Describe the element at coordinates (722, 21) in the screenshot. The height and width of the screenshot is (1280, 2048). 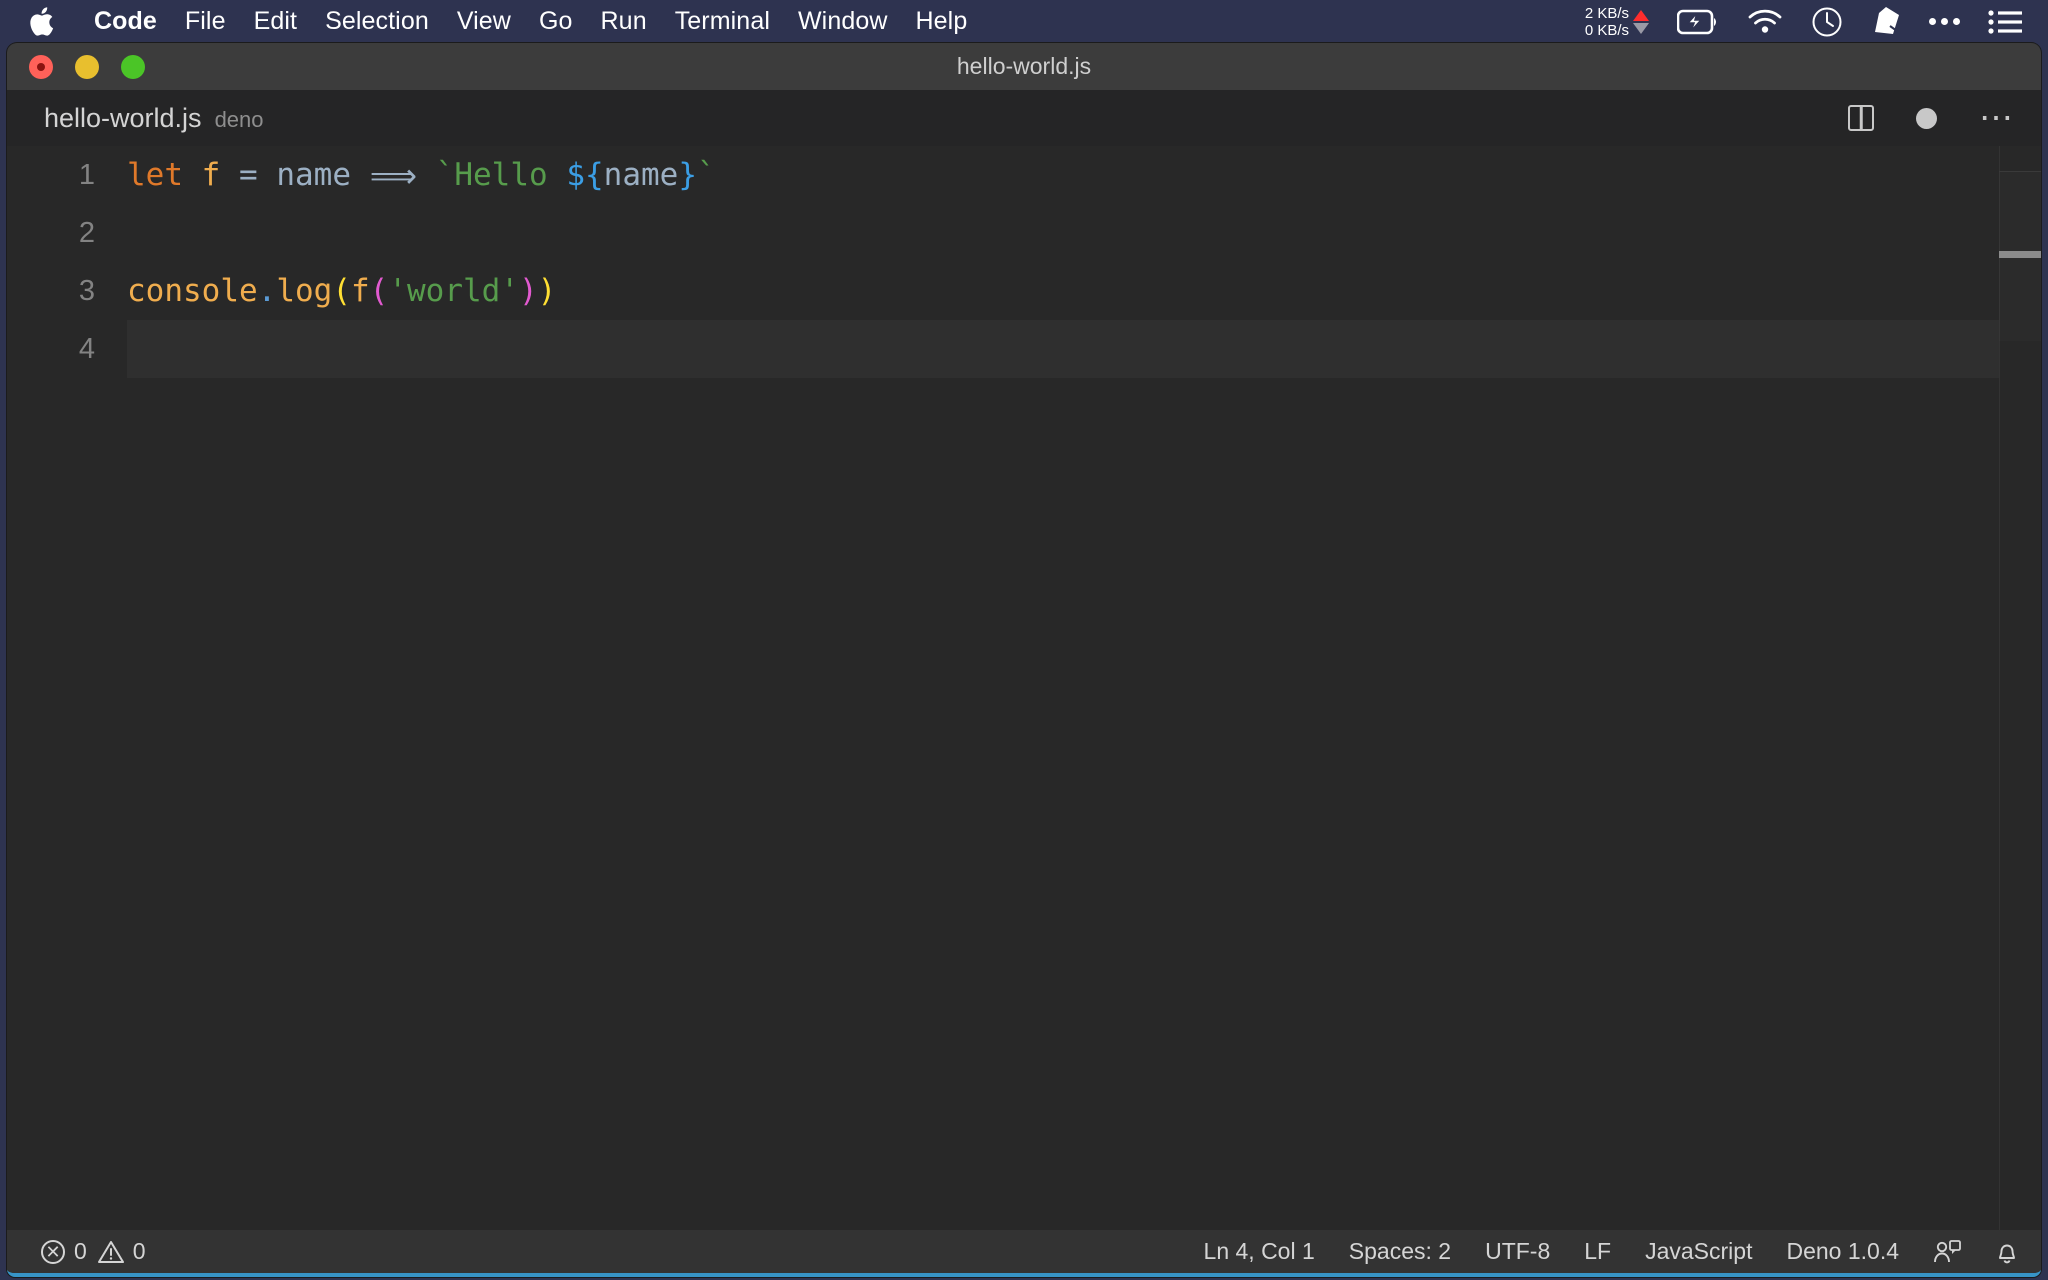
I see `menu-item-terminal: Terminal` at that location.